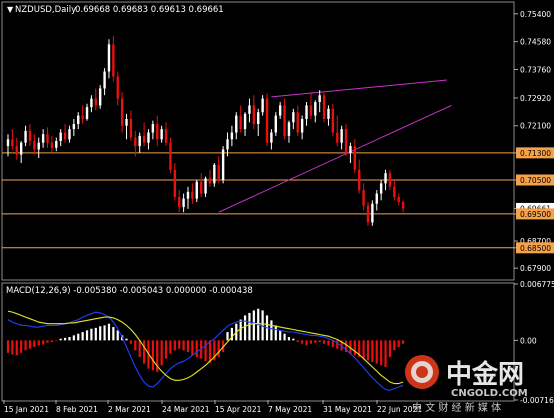  Describe the element at coordinates (535, 98) in the screenshot. I see `y-tick-label: 0.72920` at that location.